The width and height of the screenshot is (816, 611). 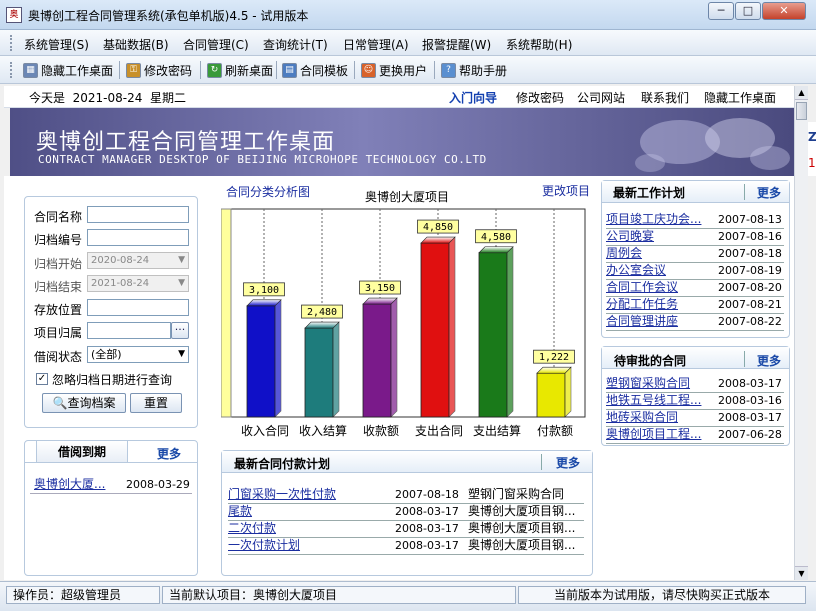 I want to click on pending-contract-item: 塑钢窗采购合同, so click(x=648, y=383).